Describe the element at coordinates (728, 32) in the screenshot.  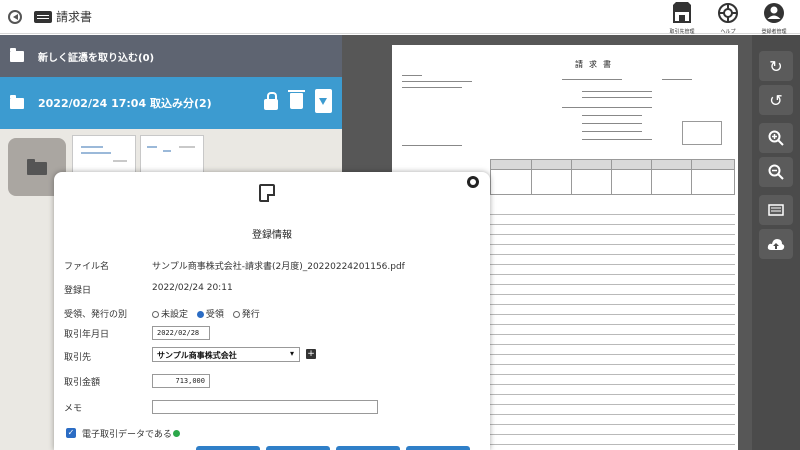
I see `help-caption: ヘルプ` at that location.